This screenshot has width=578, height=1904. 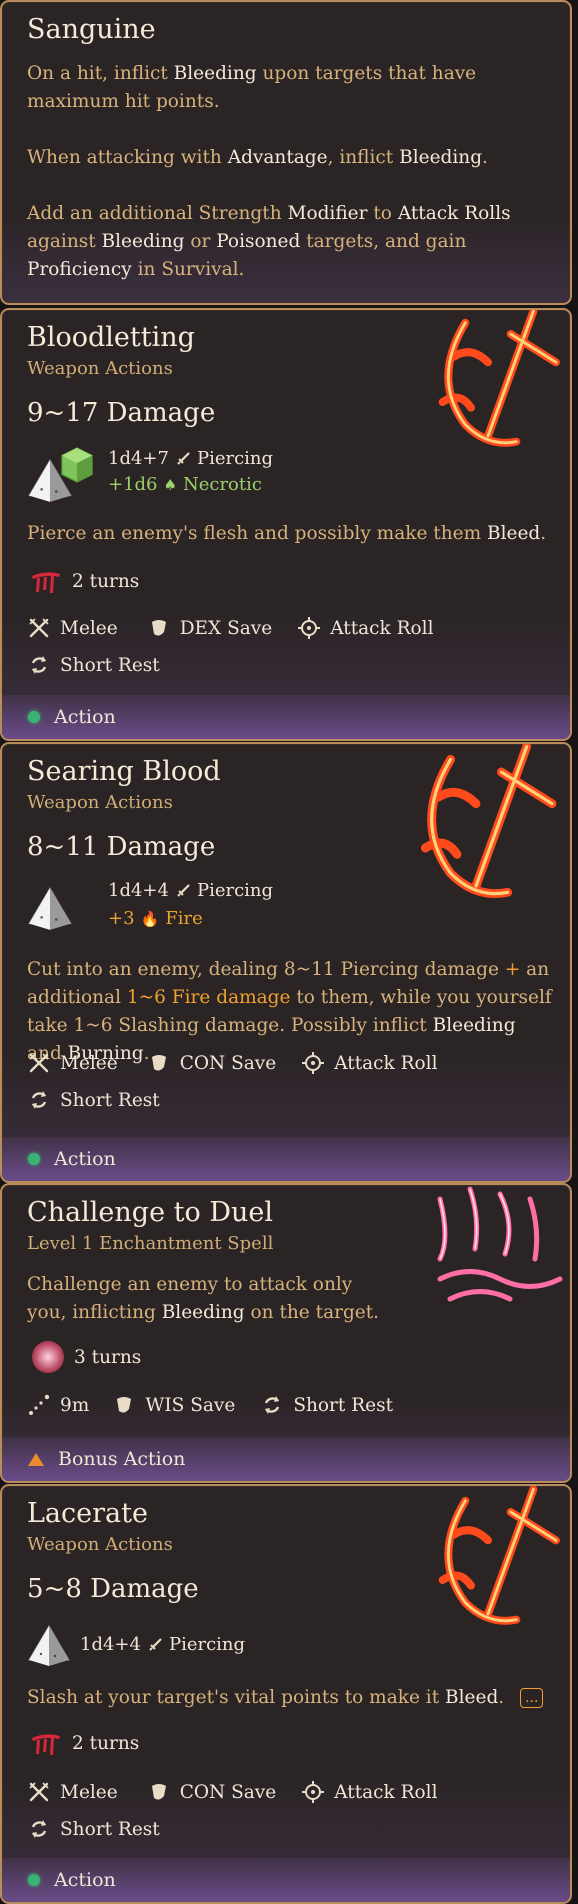 I want to click on damage-type: Necrotic, so click(x=222, y=484).